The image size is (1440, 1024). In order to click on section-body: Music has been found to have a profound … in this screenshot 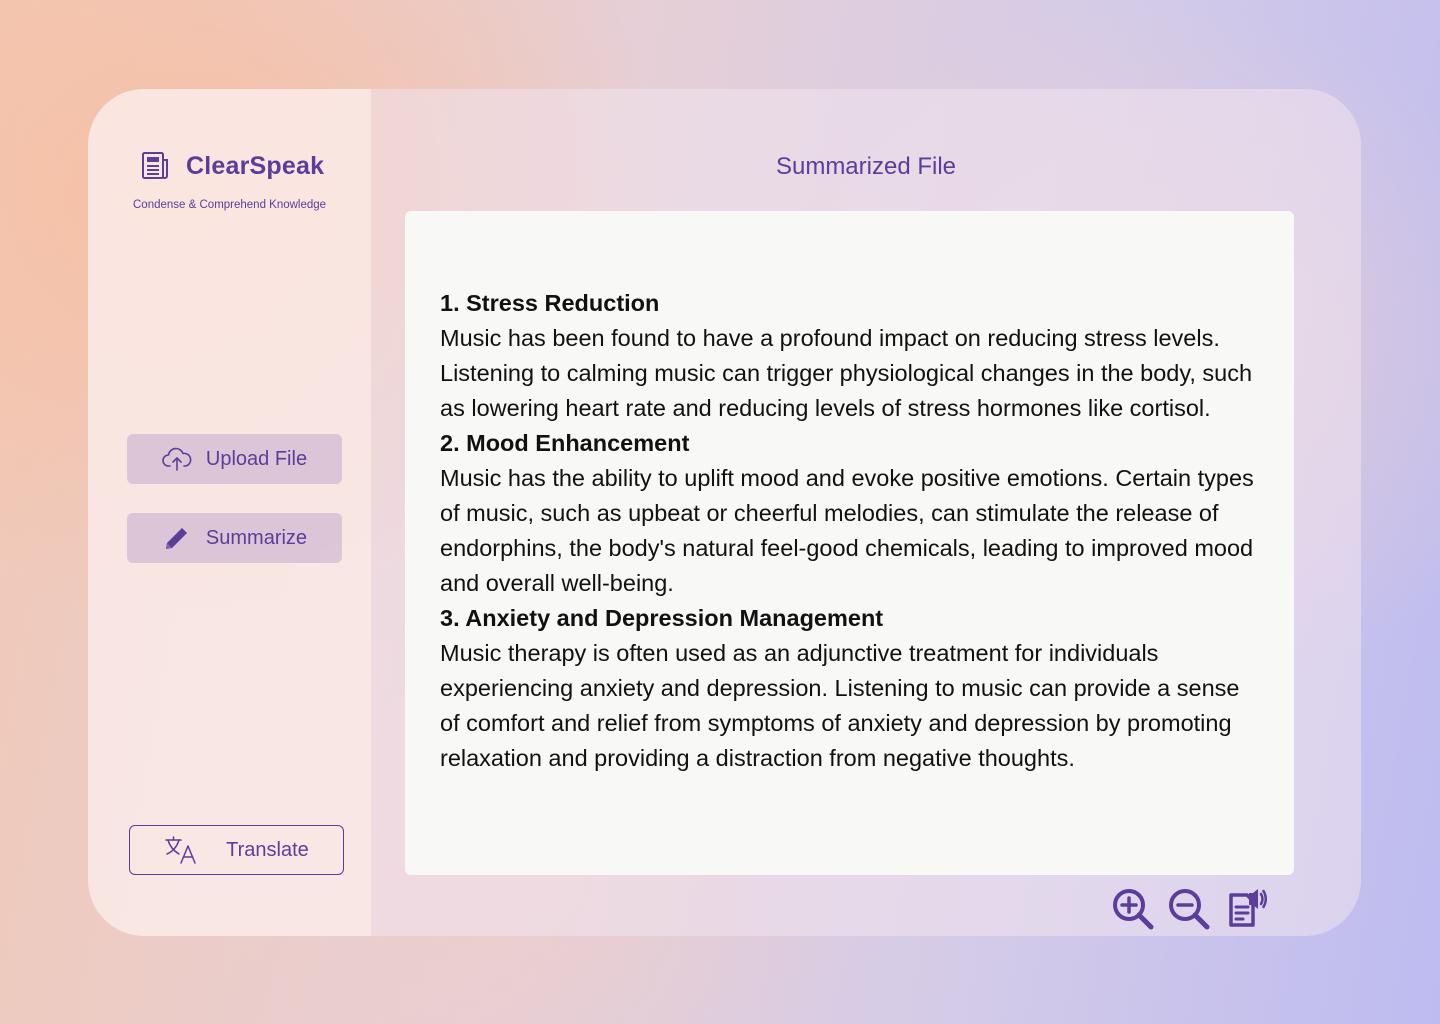, I will do `click(846, 373)`.